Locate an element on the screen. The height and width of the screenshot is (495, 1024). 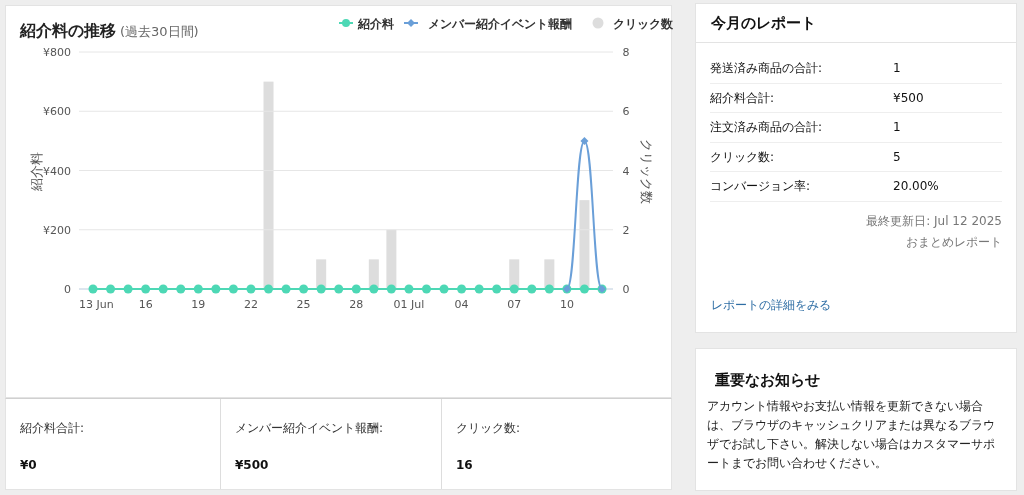
x-axis-label: 19 is located at coordinates (198, 304).